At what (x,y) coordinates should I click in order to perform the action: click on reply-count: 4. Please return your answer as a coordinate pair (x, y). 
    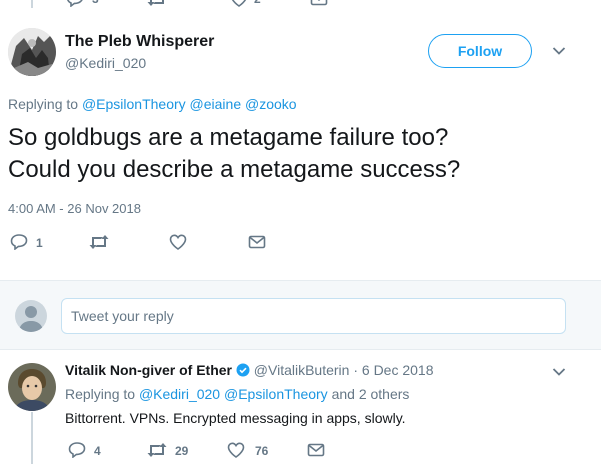
    Looking at the image, I should click on (97, 451).